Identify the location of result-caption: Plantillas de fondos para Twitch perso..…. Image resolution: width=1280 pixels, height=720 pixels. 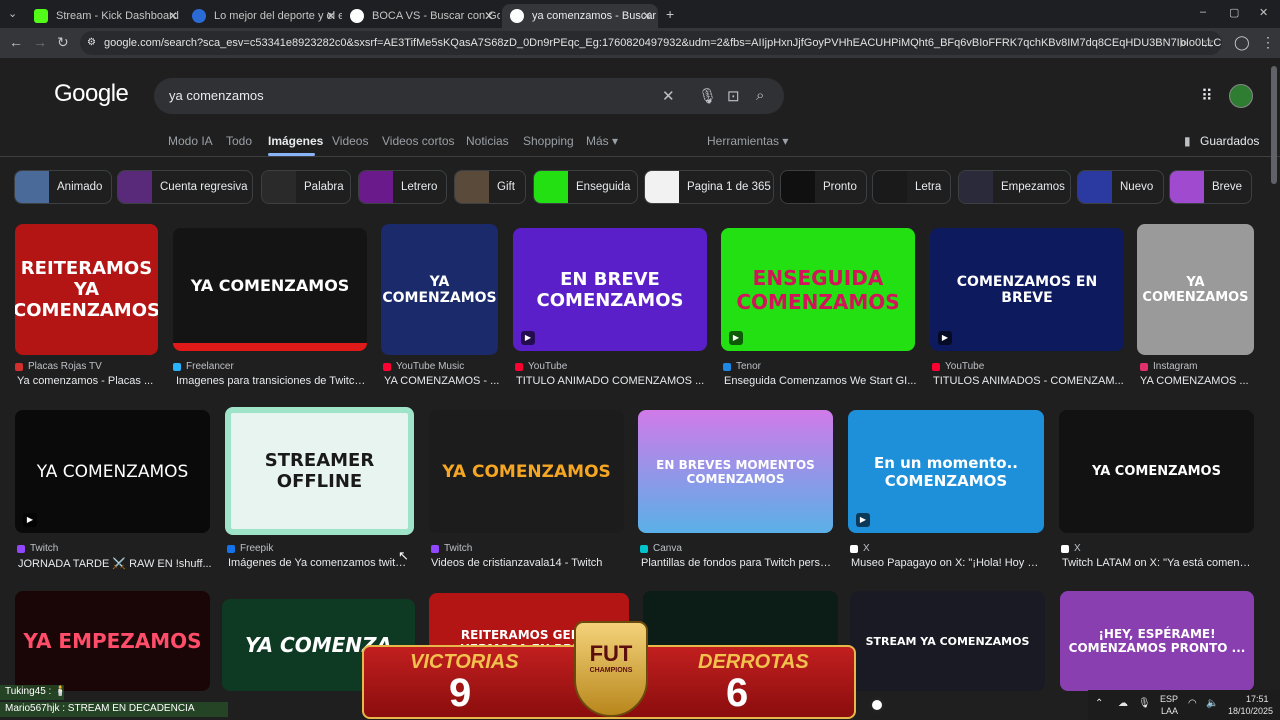
(736, 563).